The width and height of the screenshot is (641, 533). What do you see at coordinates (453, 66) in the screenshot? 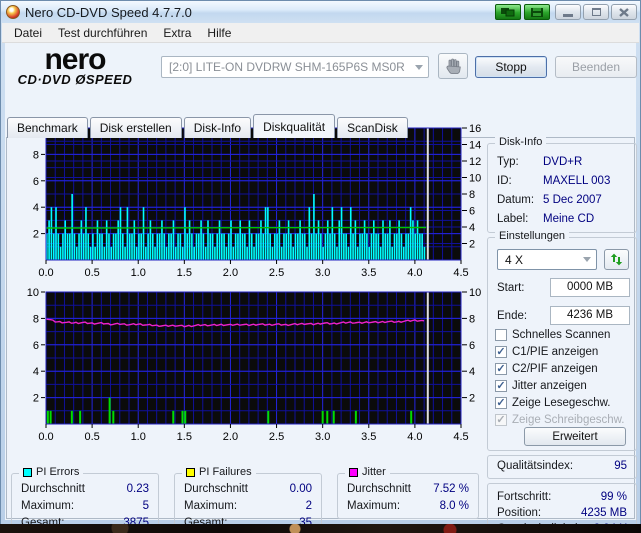
I see `eject-hand-button` at bounding box center [453, 66].